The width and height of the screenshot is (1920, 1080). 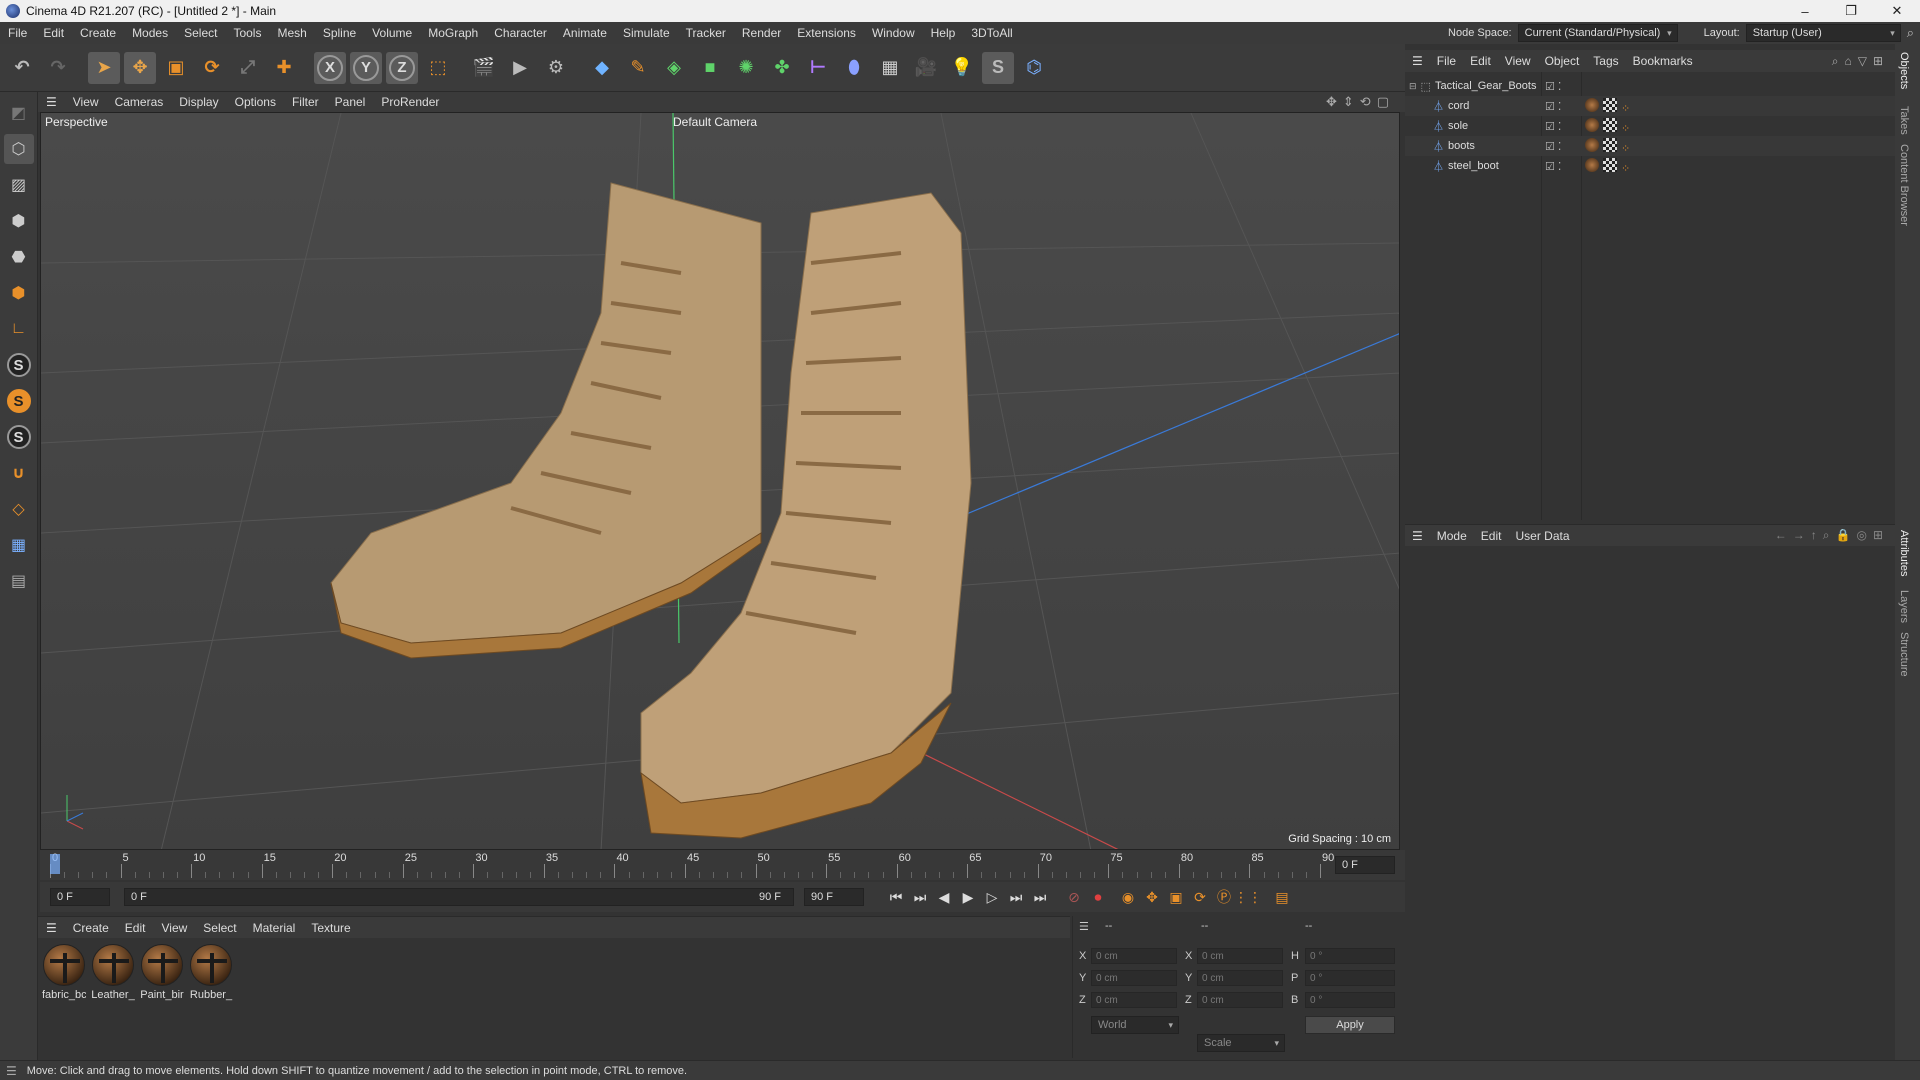 What do you see at coordinates (305, 102) in the screenshot?
I see `viewport-menu-filter: Filter` at bounding box center [305, 102].